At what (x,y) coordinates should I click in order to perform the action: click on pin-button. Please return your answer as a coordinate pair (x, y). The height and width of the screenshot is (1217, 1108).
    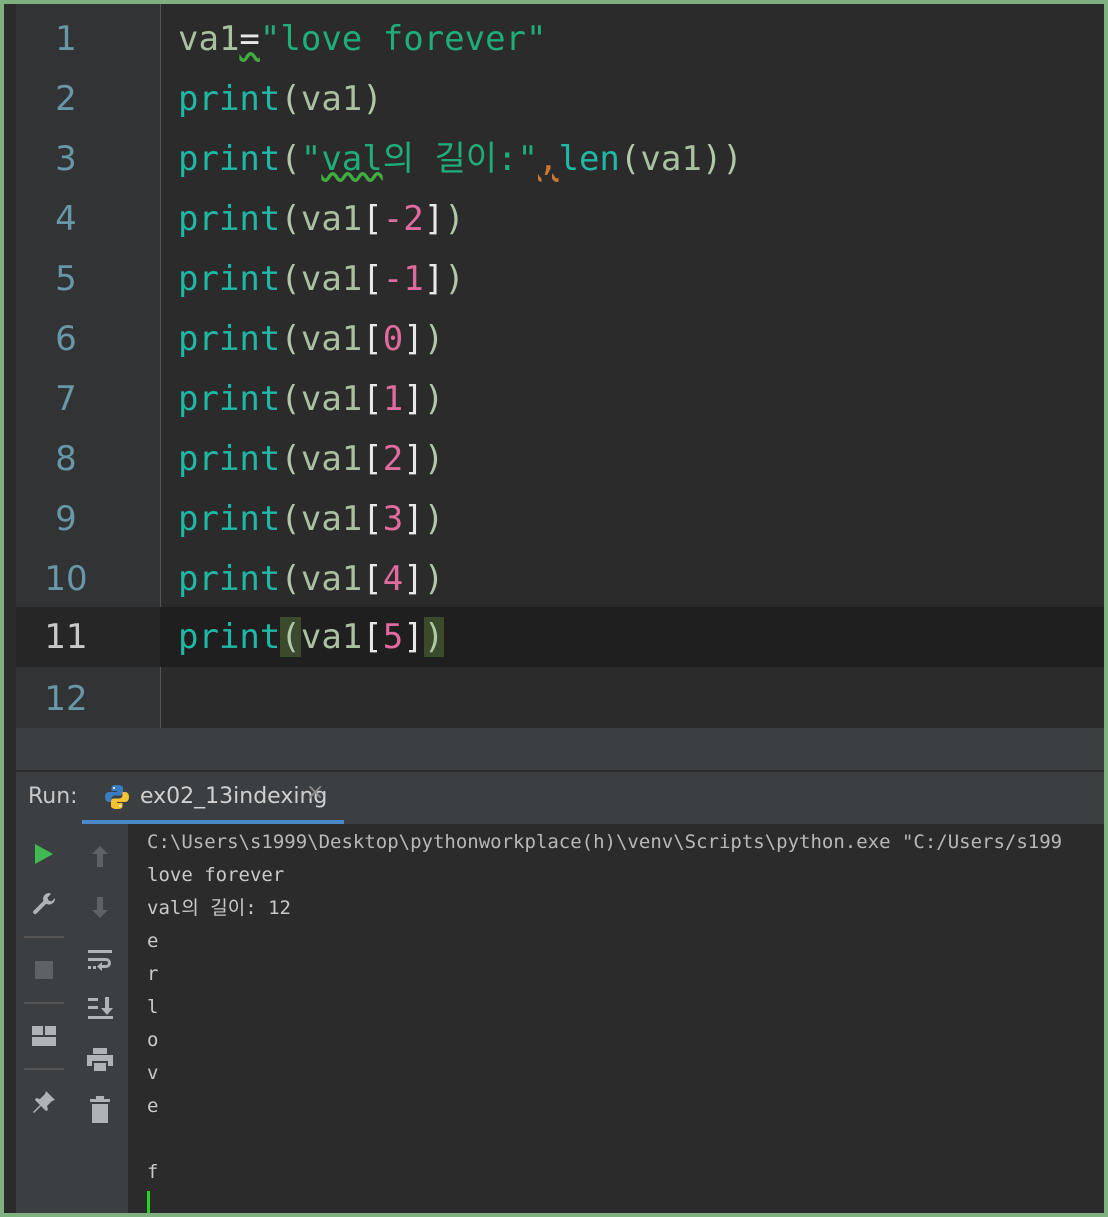
    Looking at the image, I should click on (44, 1102).